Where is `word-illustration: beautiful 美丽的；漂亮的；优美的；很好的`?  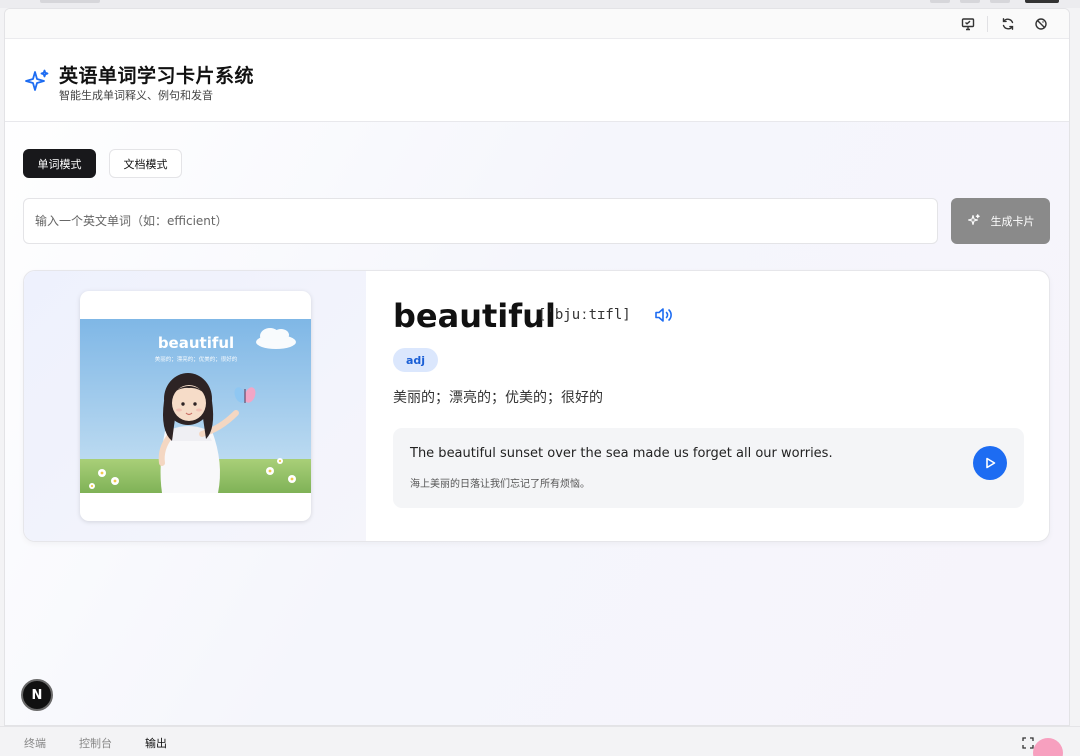 word-illustration: beautiful 美丽的；漂亮的；优美的；很好的 is located at coordinates (195, 406).